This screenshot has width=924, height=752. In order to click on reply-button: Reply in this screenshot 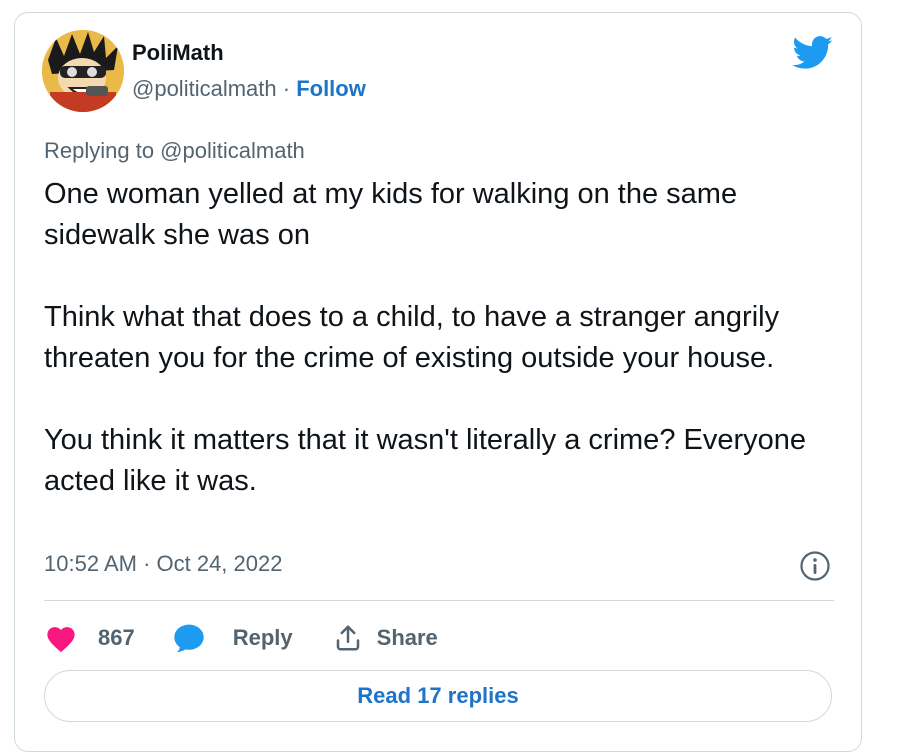, I will do `click(233, 638)`.